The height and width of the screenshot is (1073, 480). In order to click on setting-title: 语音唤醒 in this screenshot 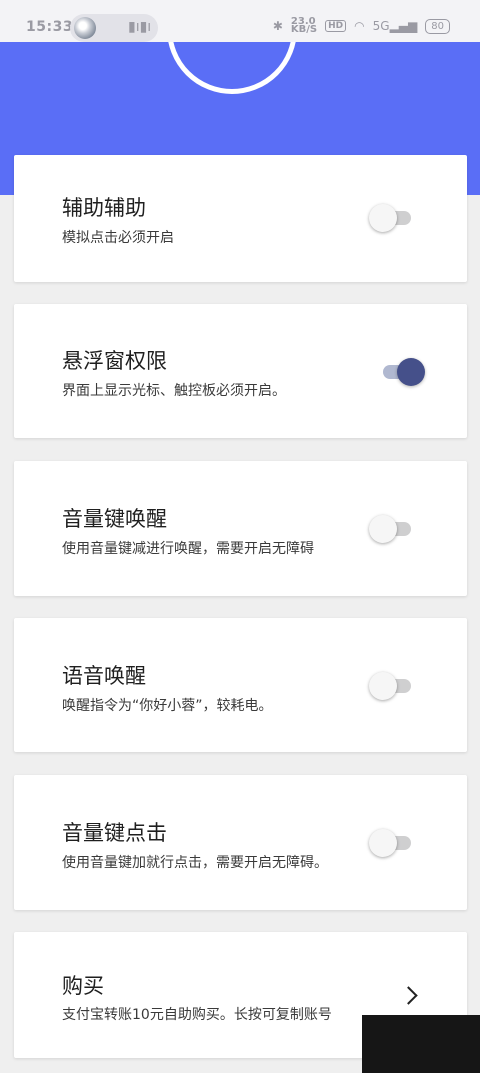, I will do `click(104, 676)`.